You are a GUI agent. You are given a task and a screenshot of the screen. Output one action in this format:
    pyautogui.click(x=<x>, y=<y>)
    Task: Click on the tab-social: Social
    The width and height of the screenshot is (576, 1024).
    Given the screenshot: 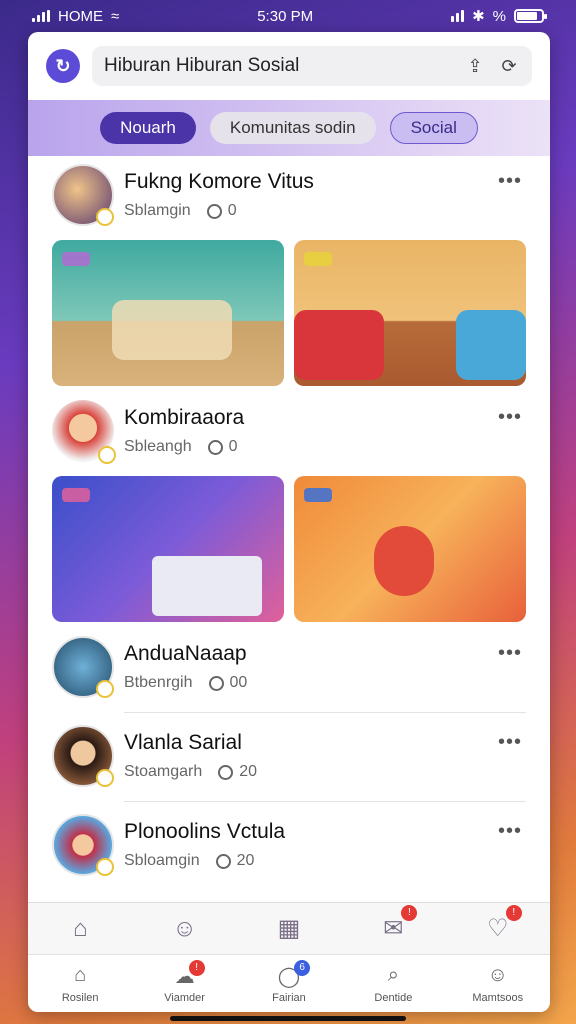 What is the action you would take?
    pyautogui.click(x=433, y=128)
    